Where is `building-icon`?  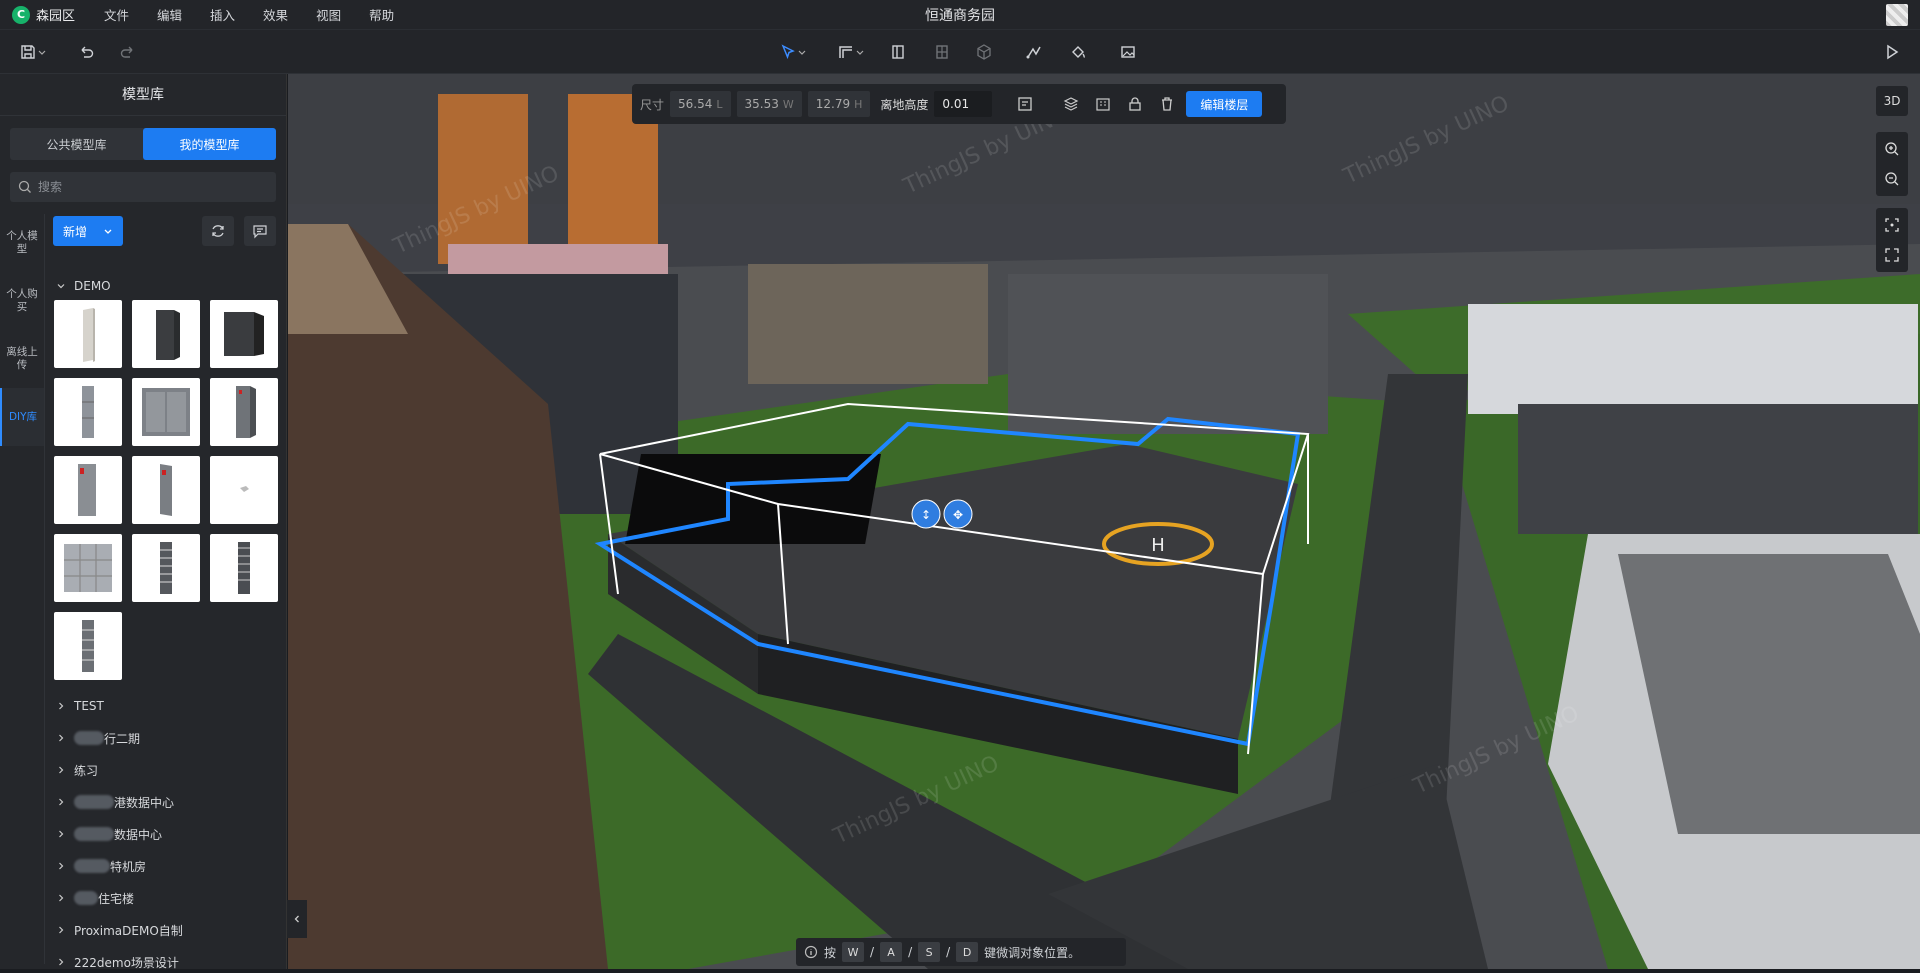 building-icon is located at coordinates (1103, 104).